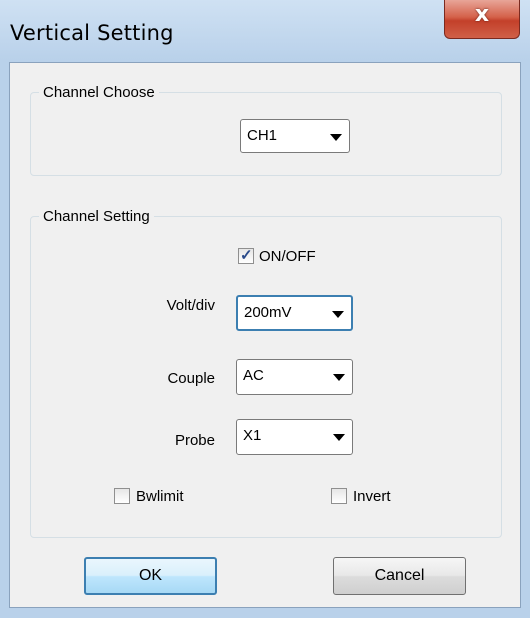 This screenshot has height=618, width=530. I want to click on bwlimit-label: Bwlimit, so click(160, 496).